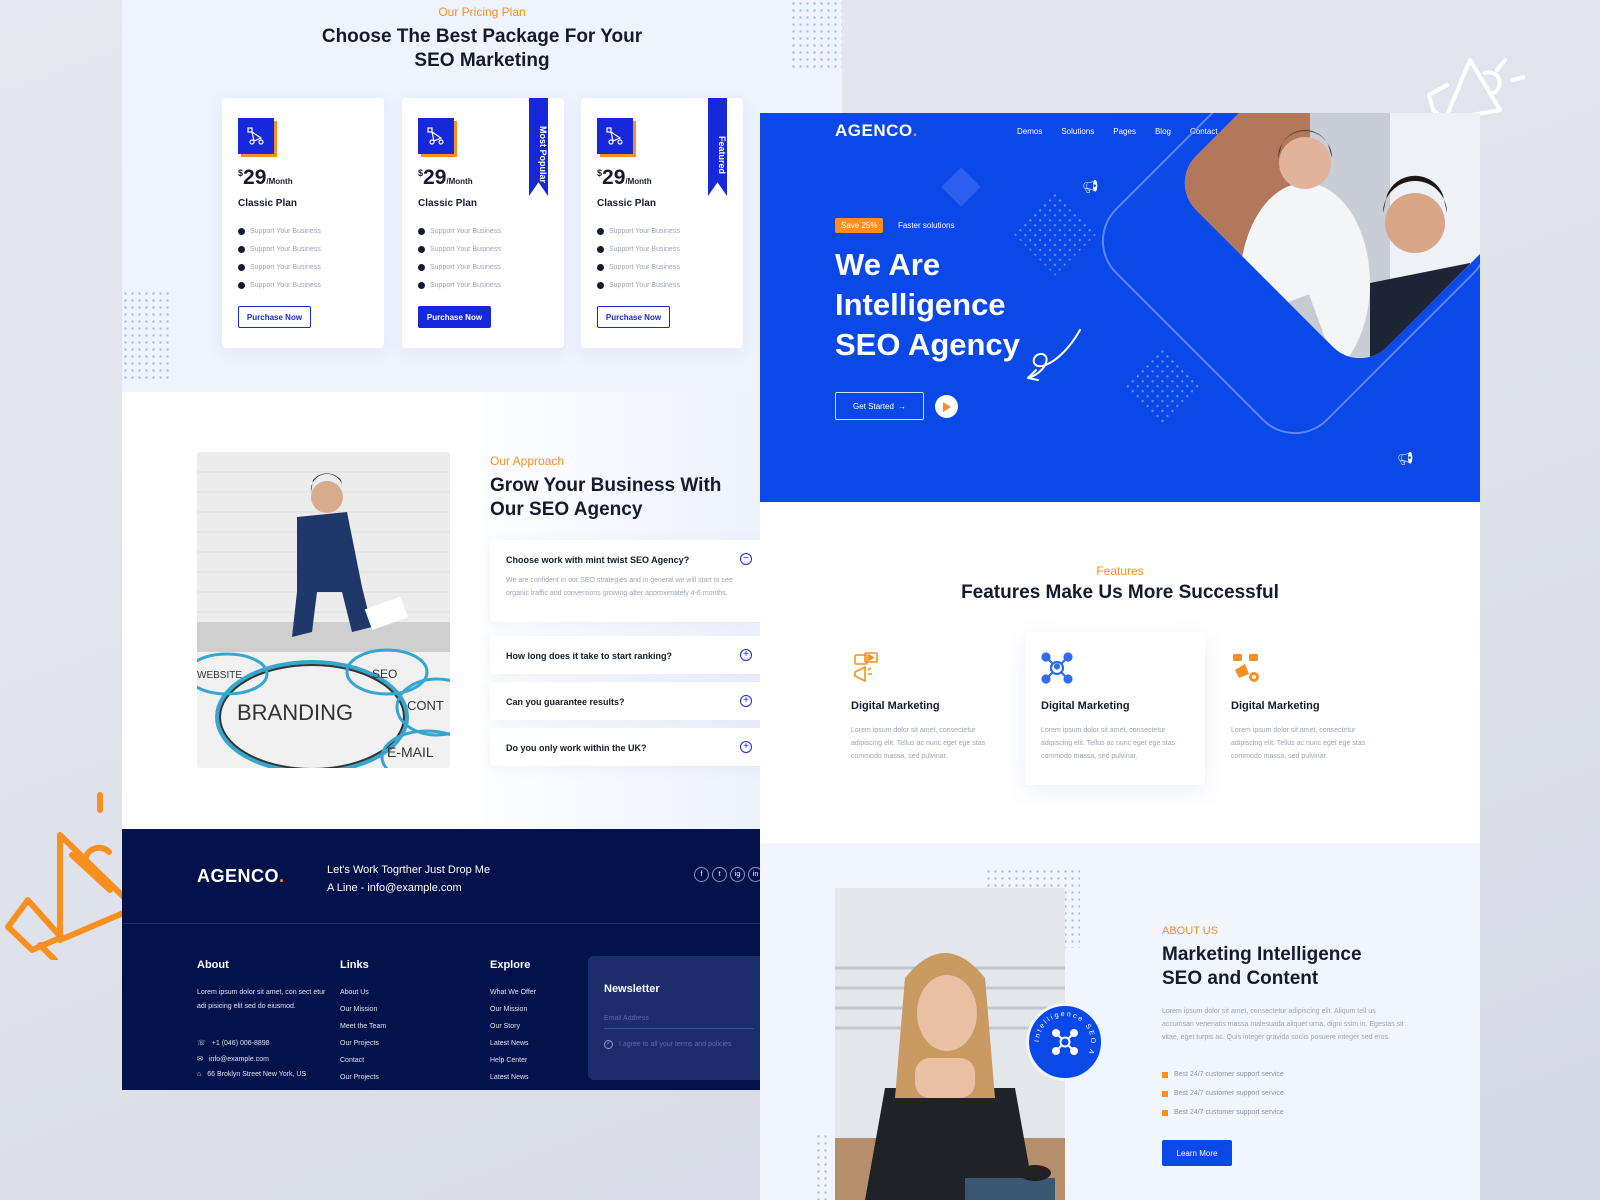  Describe the element at coordinates (200, 1059) in the screenshot. I see `mail-icon: ✉` at that location.